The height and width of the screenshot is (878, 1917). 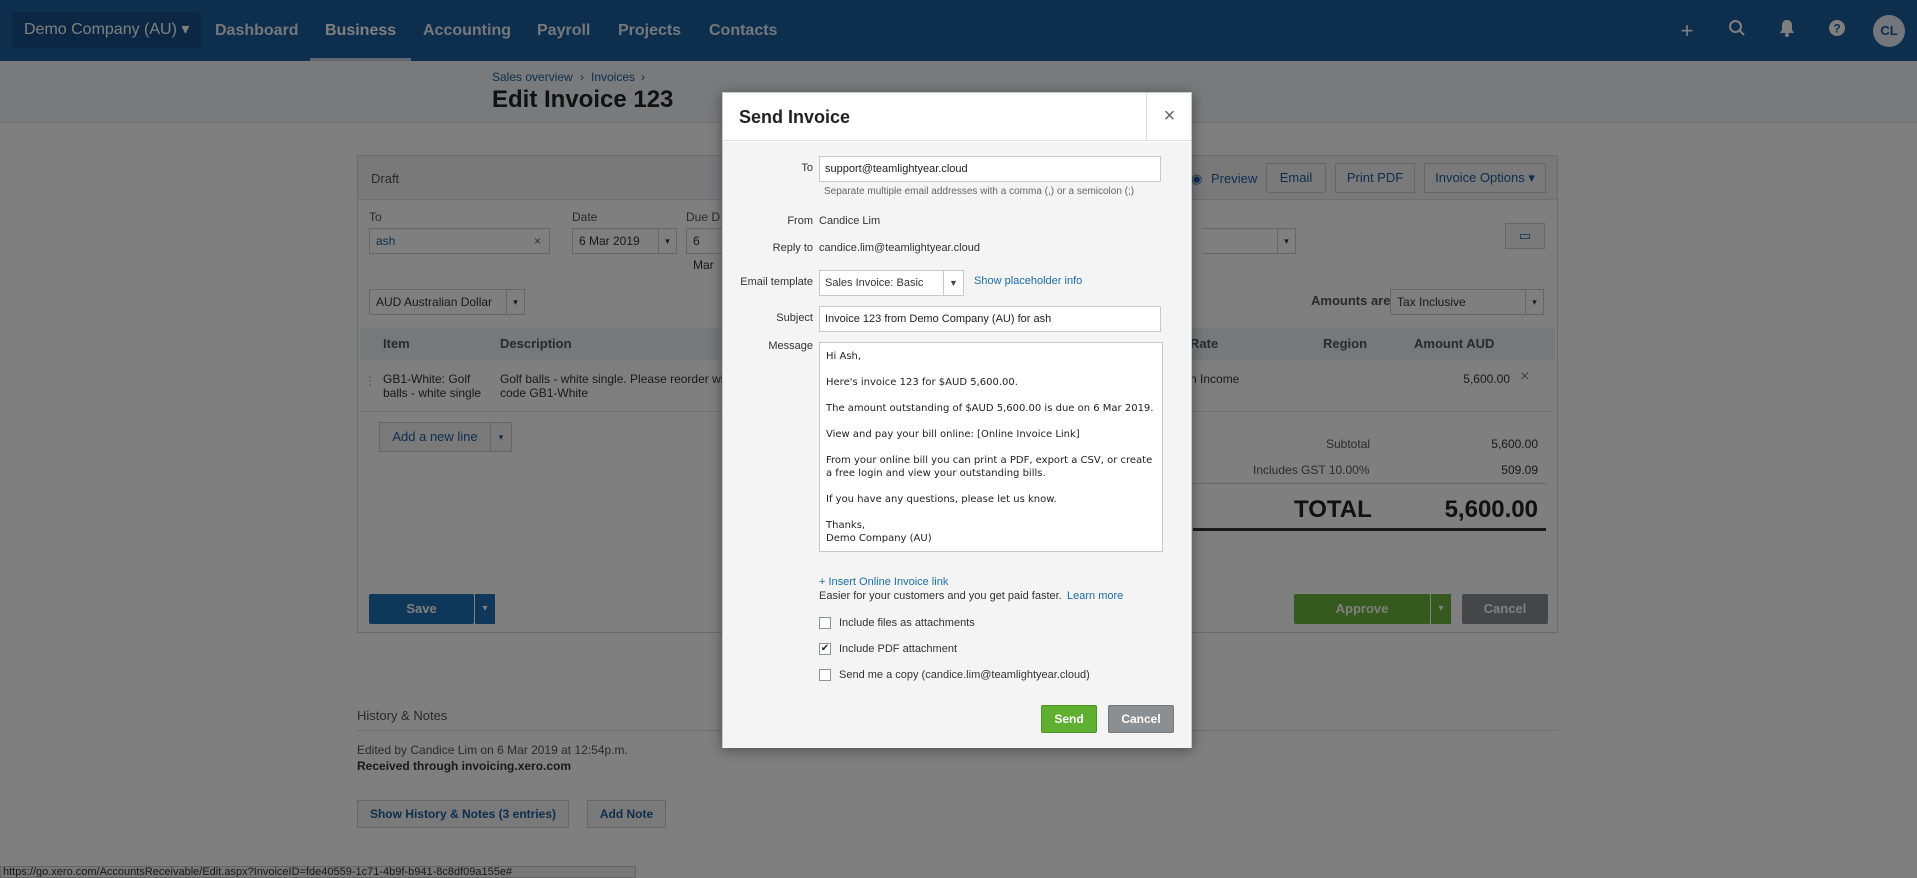 I want to click on learn-more-link: Learn more, so click(x=1095, y=596).